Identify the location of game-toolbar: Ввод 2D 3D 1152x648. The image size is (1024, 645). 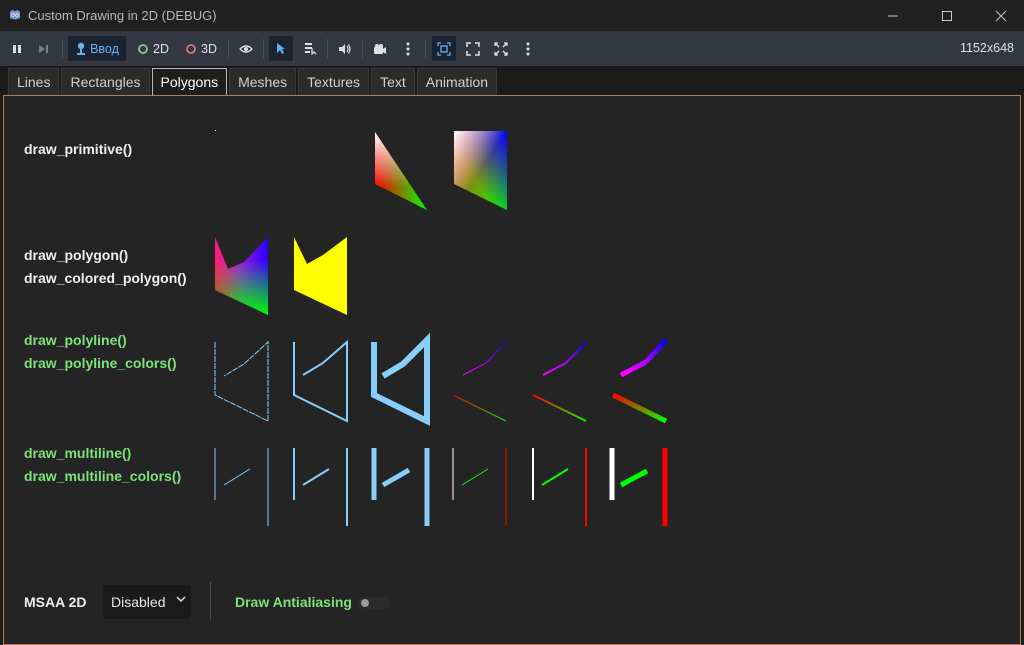
(512, 48).